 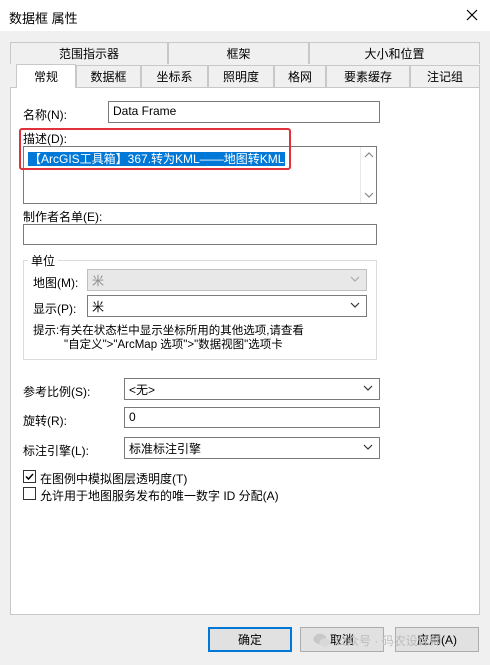 I want to click on units-tip-line-2: "自定义">"ArcMap 选项">"数据视图"选项卡, so click(x=173, y=345).